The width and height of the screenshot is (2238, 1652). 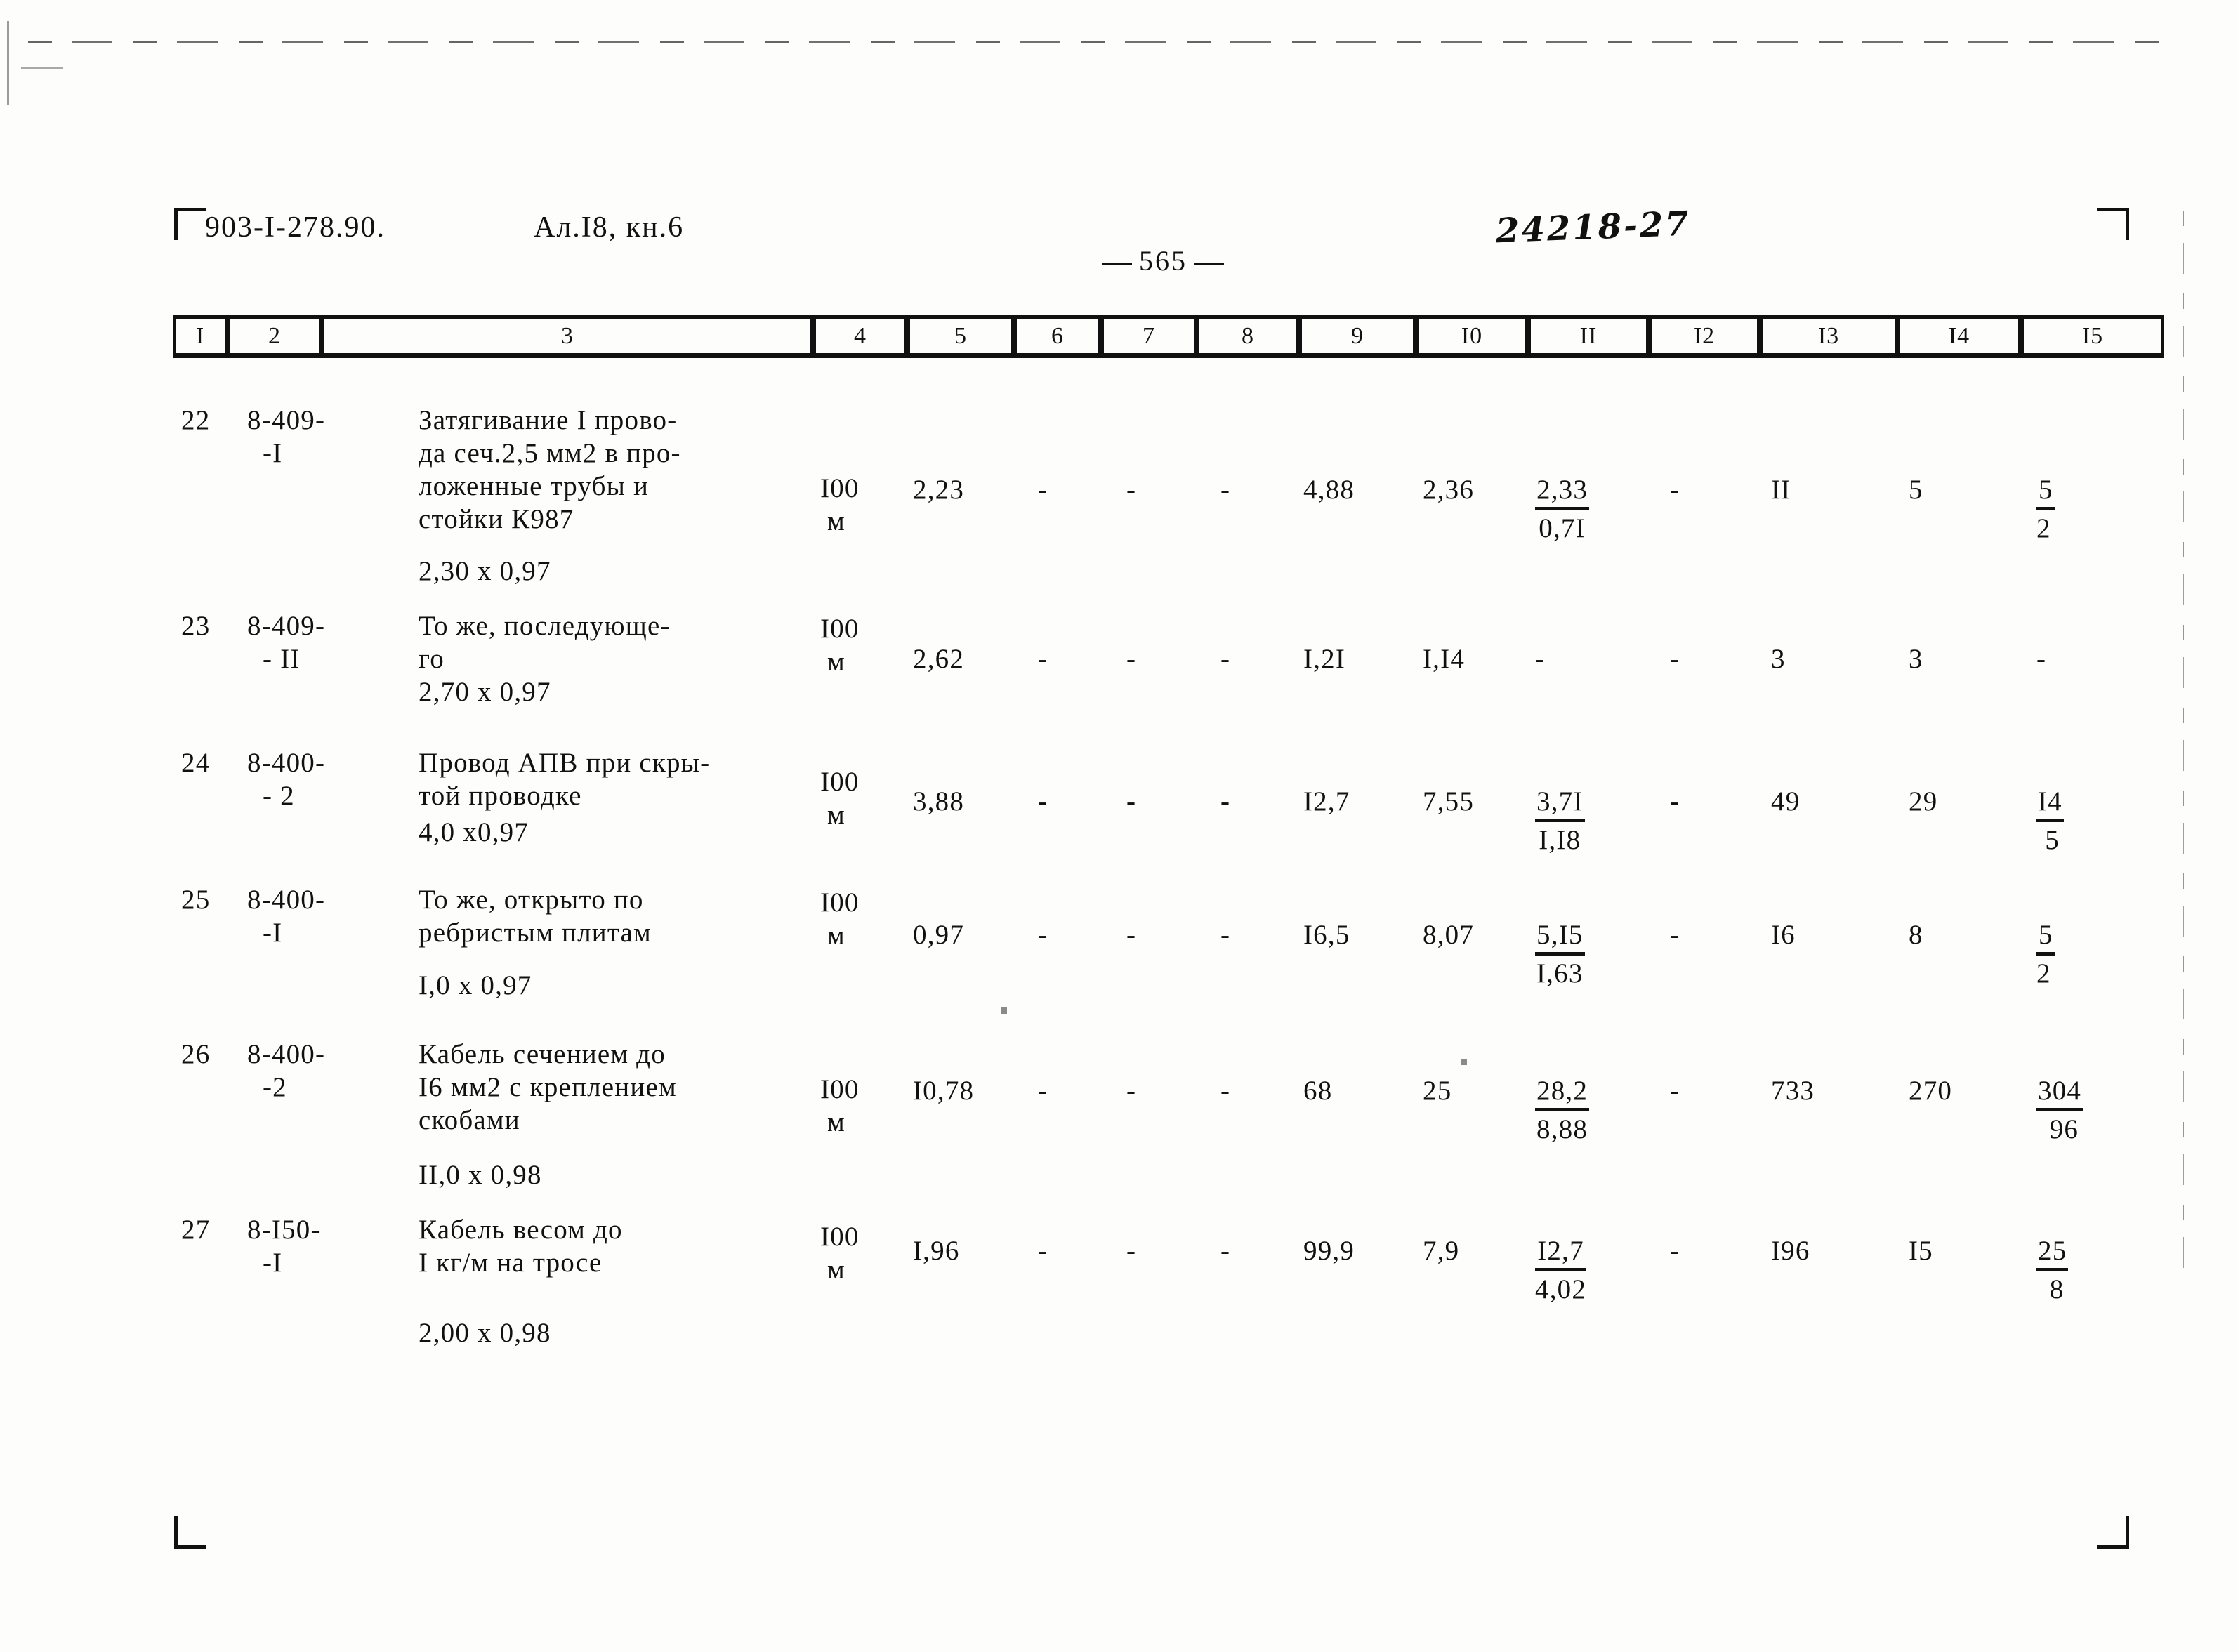 What do you see at coordinates (1449, 490) in the screenshot?
I see `value-col-10: 2,36` at bounding box center [1449, 490].